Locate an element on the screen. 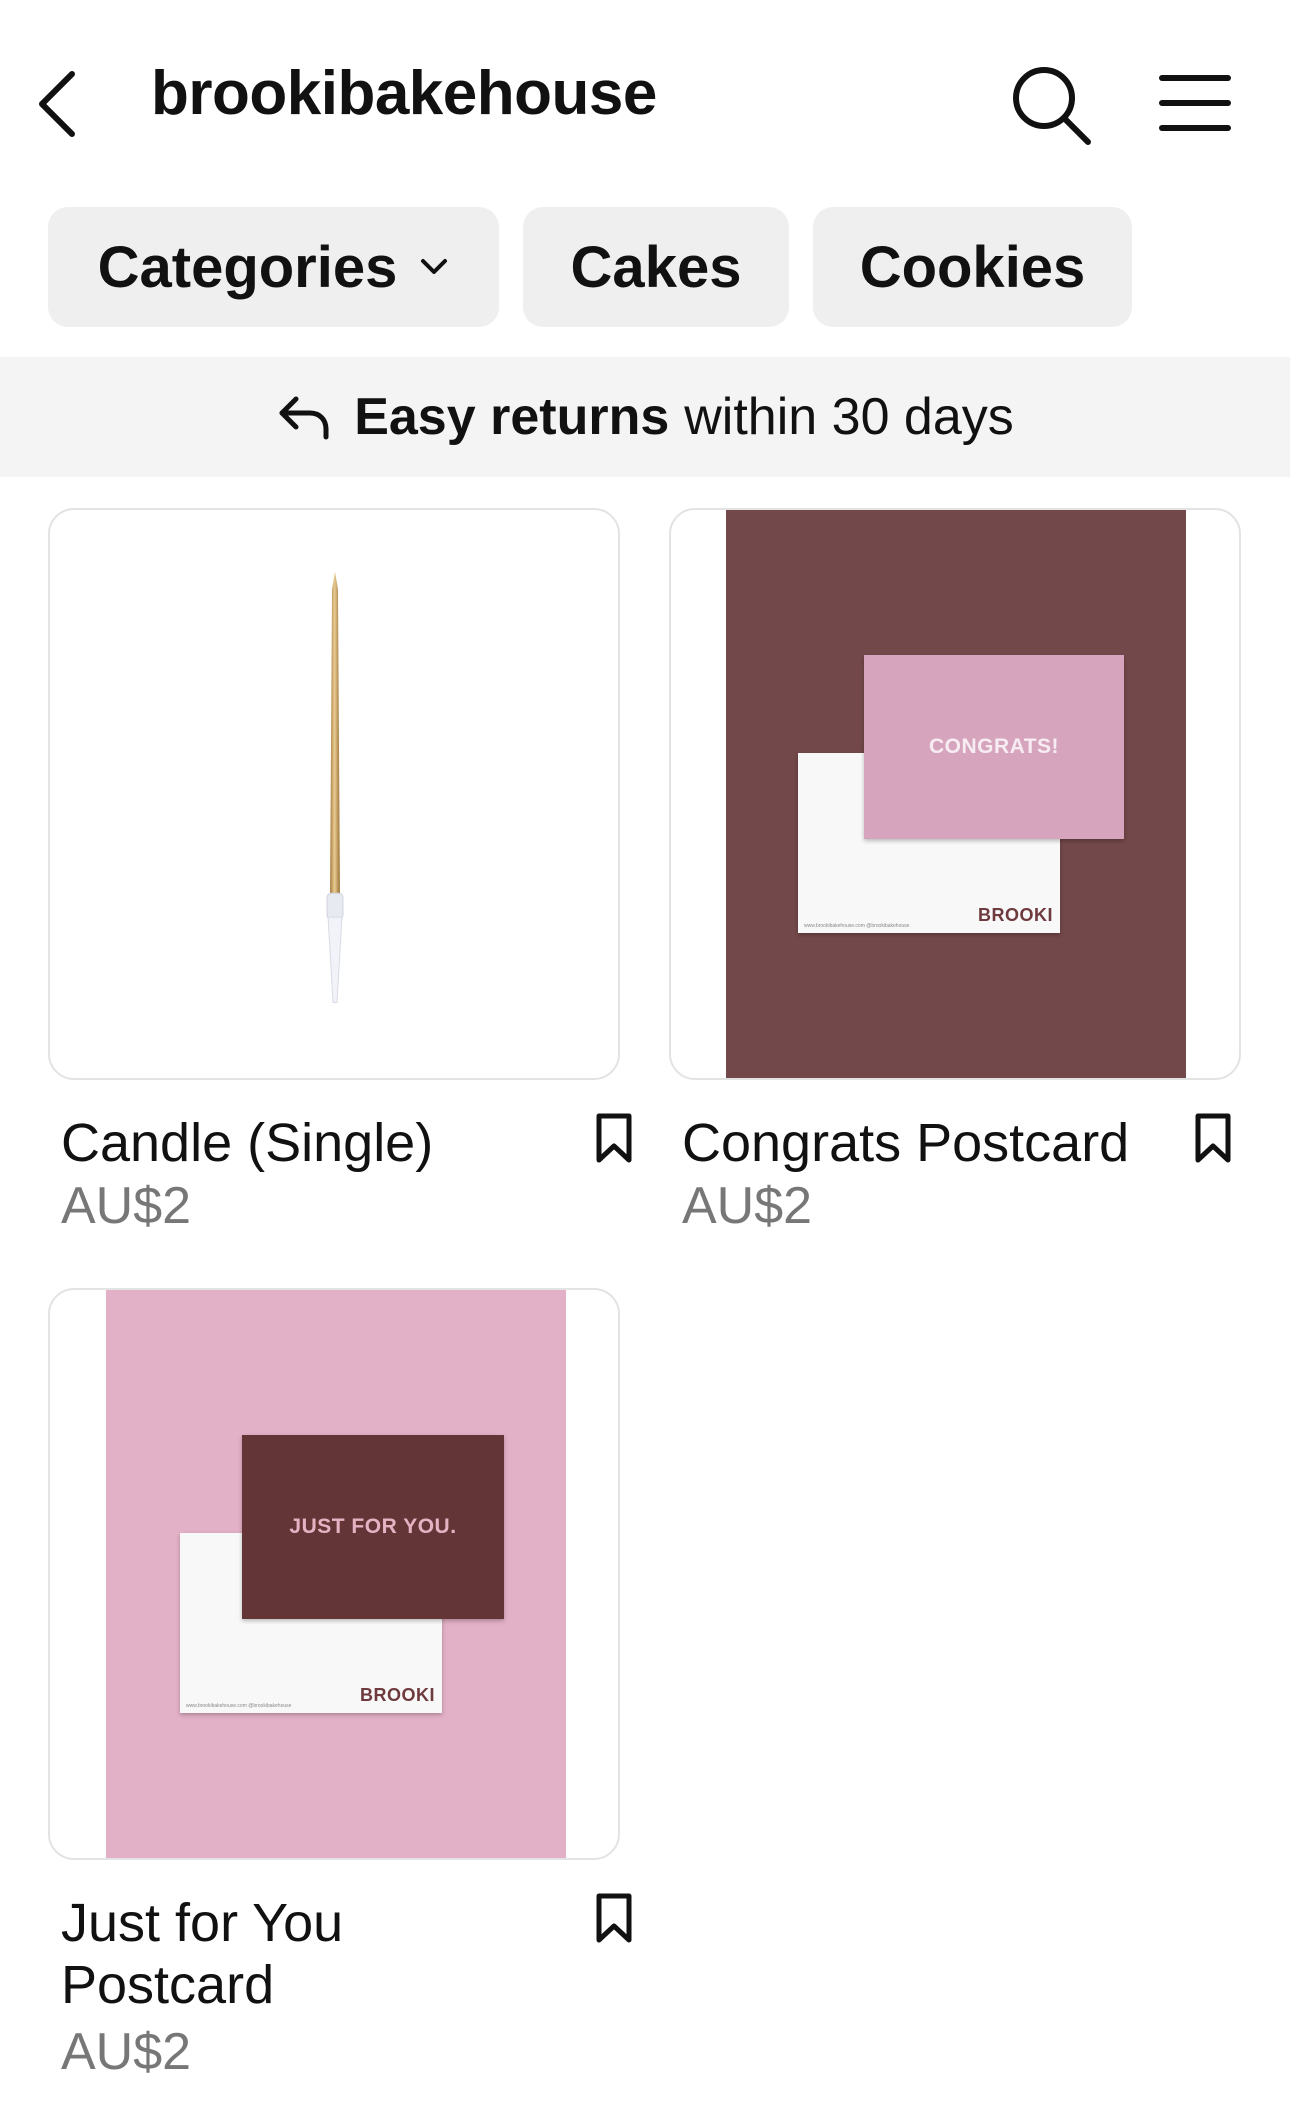 This screenshot has height=2107, width=1290. product-image is located at coordinates (334, 794).